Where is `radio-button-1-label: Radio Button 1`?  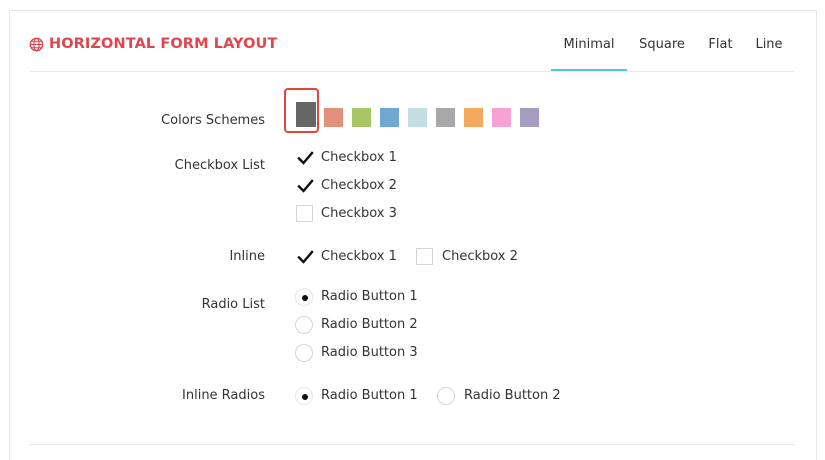 radio-button-1-label: Radio Button 1 is located at coordinates (369, 296).